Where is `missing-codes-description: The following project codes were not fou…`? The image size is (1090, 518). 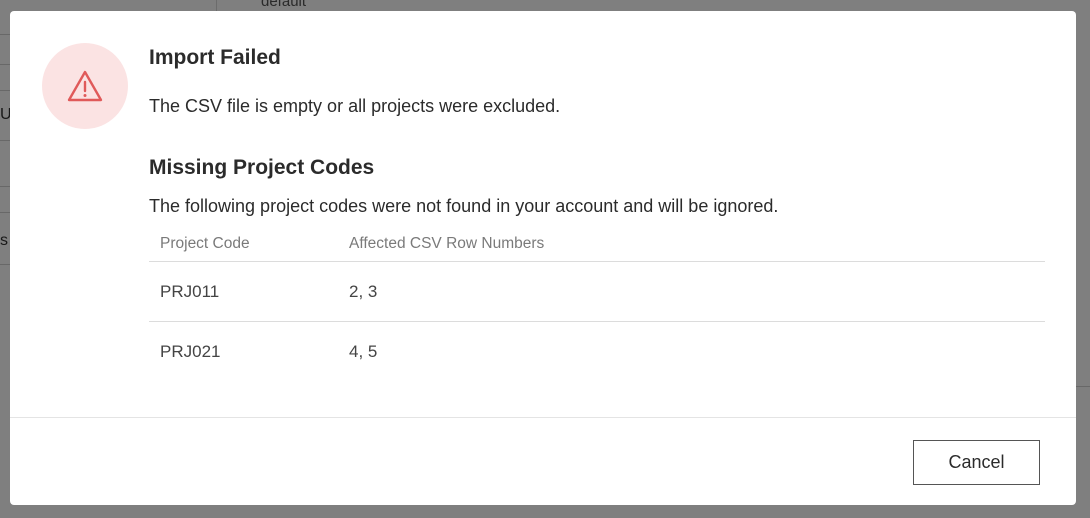
missing-codes-description: The following project codes were not fou… is located at coordinates (464, 206).